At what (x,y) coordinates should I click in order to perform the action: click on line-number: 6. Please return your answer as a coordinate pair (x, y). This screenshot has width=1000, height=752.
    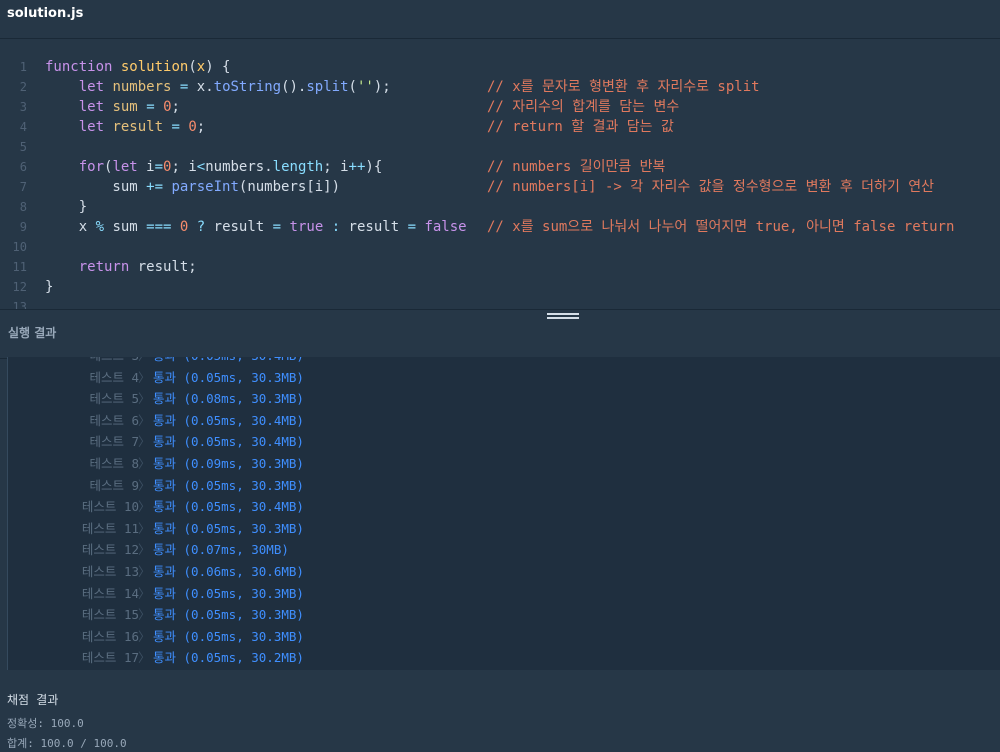
    Looking at the image, I should click on (23, 167).